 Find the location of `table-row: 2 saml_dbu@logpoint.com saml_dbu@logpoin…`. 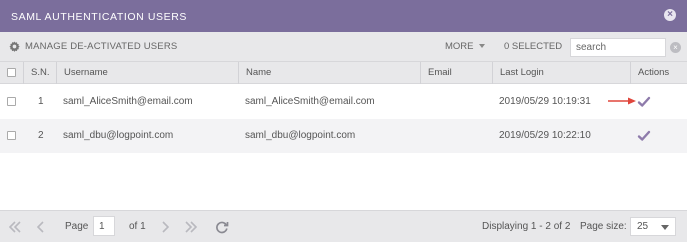

table-row: 2 saml_dbu@logpoint.com saml_dbu@logpoin… is located at coordinates (343, 136).